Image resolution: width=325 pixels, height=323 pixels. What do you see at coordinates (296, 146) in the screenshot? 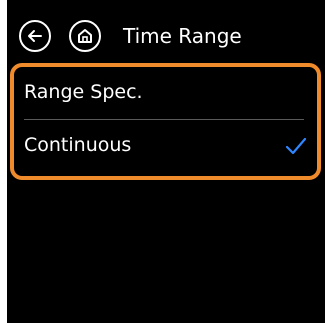
I see `checkmark-icon` at bounding box center [296, 146].